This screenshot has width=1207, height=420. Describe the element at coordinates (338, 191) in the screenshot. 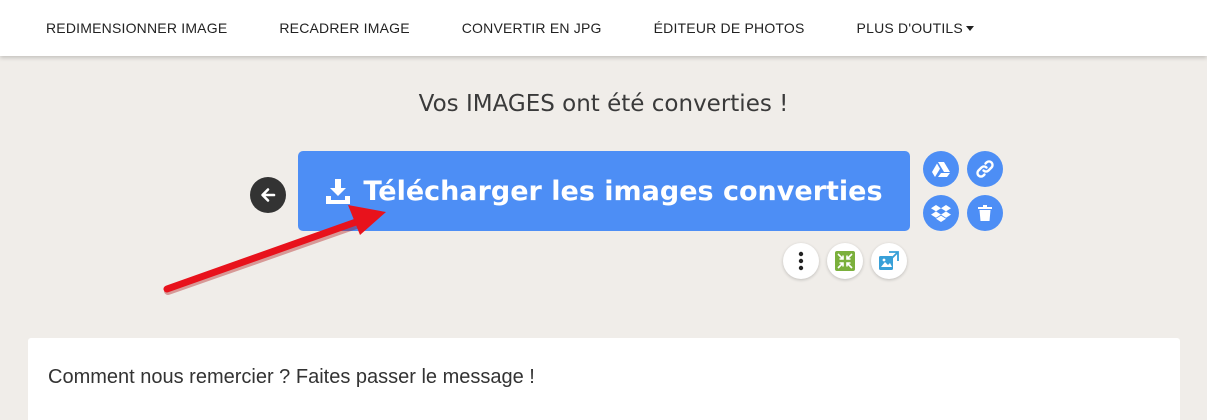

I see `download-icon` at that location.